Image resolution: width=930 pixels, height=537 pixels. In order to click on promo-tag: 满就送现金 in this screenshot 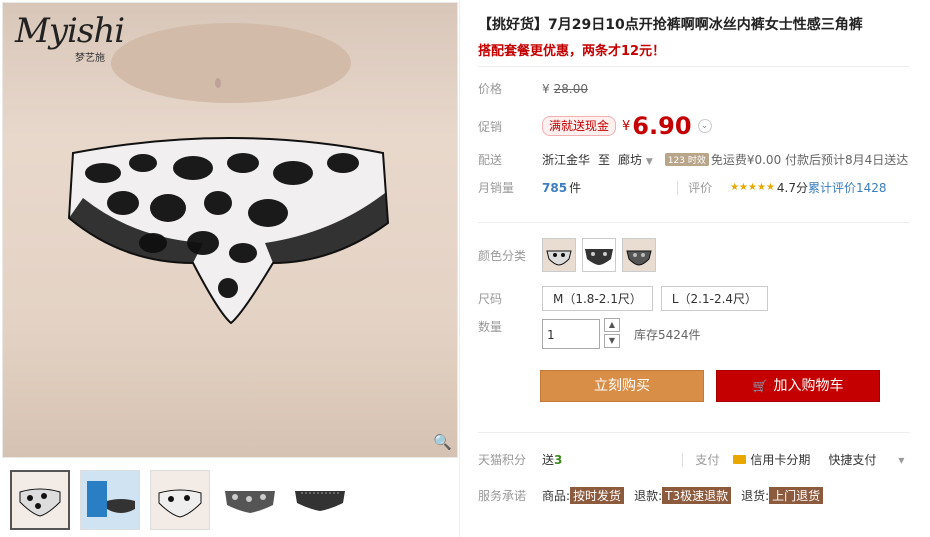, I will do `click(579, 126)`.